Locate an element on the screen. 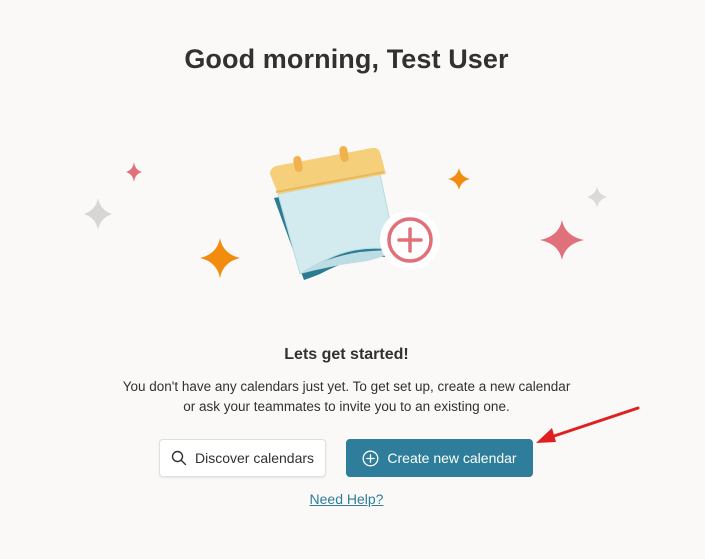  sparkle-orange-small-icon is located at coordinates (459, 179).